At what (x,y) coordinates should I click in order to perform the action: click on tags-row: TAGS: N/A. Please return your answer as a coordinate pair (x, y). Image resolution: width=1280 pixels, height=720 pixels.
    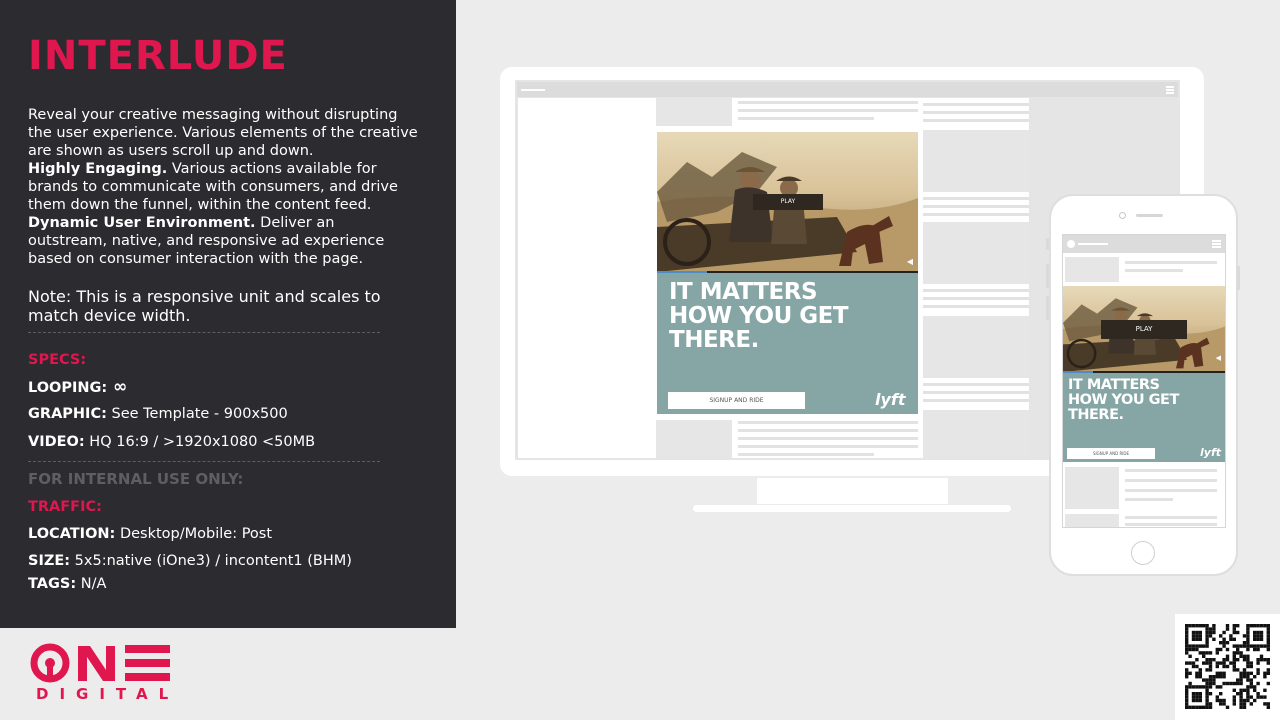
    Looking at the image, I should click on (67, 584).